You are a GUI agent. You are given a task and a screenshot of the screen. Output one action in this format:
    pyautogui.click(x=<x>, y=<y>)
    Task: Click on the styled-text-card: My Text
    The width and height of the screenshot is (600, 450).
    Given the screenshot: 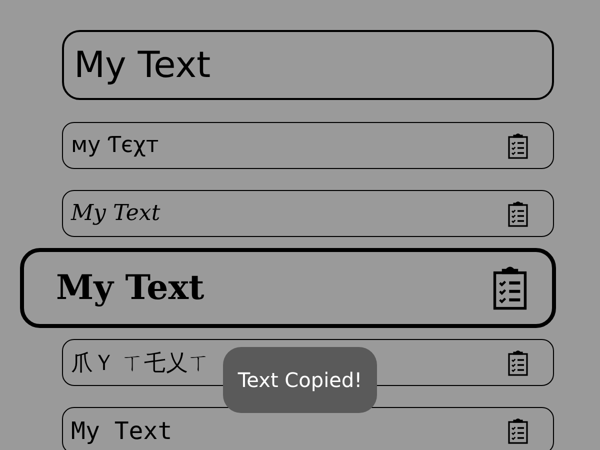 What is the action you would take?
    pyautogui.click(x=308, y=213)
    